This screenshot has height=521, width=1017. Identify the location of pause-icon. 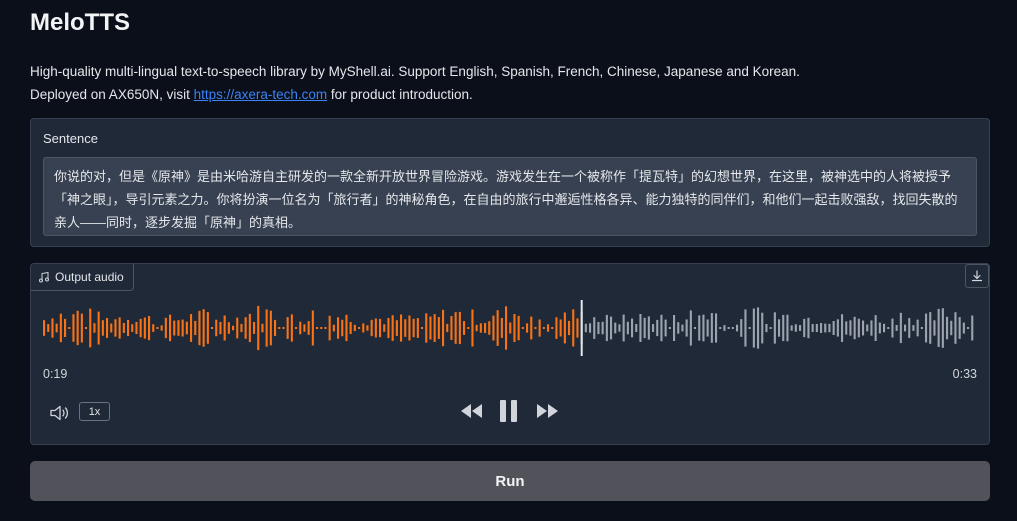
(509, 411).